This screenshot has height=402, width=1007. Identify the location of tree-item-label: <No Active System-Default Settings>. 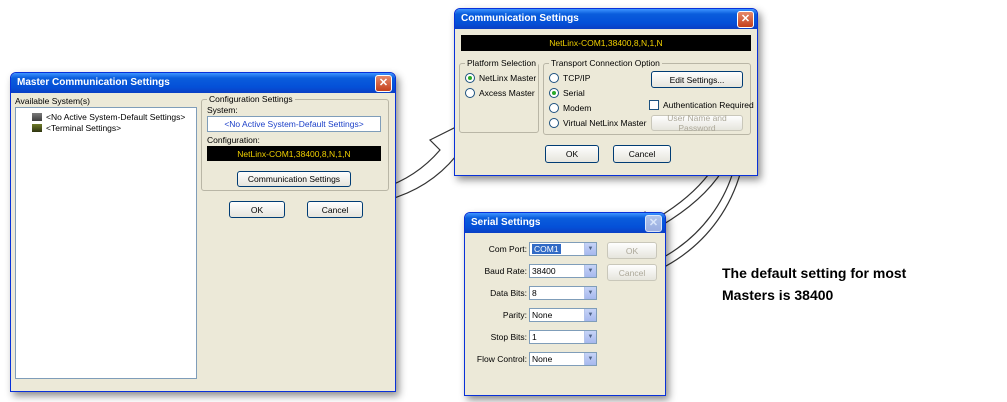
(116, 117).